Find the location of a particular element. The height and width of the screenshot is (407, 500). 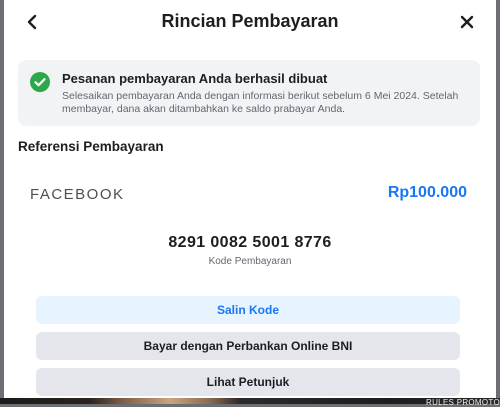

dialog-header: Rincian Pembayaran is located at coordinates (250, 22).